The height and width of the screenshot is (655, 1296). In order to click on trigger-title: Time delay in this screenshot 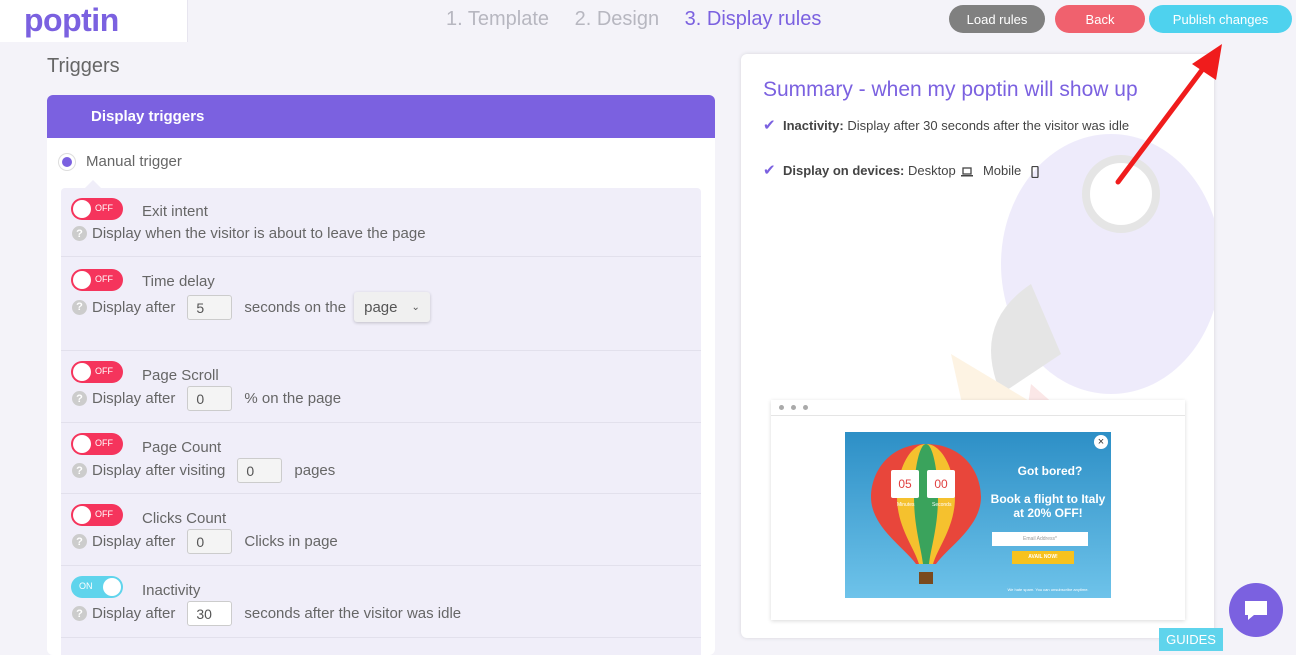, I will do `click(178, 281)`.